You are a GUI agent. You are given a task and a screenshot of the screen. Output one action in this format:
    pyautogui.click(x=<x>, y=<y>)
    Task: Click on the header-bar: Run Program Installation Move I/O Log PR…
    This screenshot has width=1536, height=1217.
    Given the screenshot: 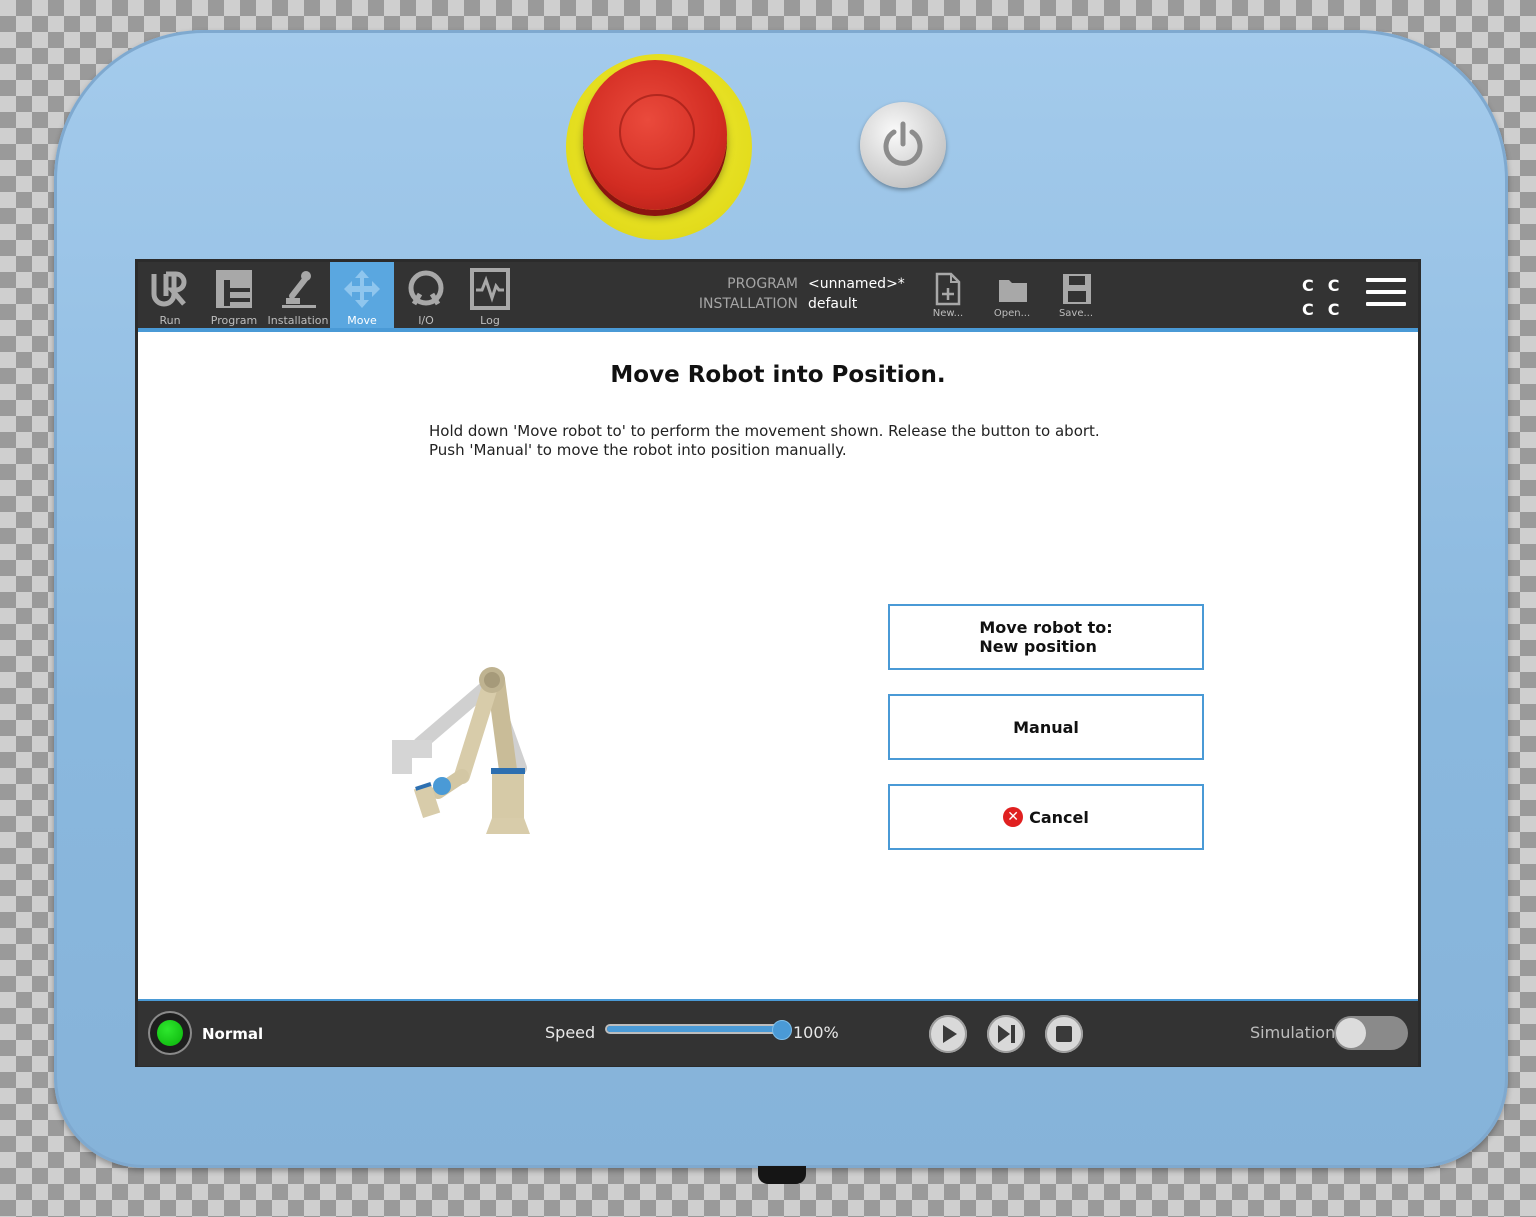 What is the action you would take?
    pyautogui.click(x=778, y=297)
    